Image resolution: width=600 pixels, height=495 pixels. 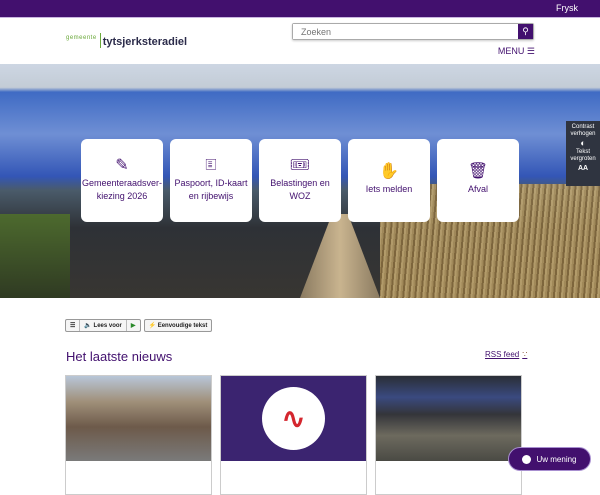 I want to click on tile-report: ✋ Iets melden, so click(x=389, y=180).